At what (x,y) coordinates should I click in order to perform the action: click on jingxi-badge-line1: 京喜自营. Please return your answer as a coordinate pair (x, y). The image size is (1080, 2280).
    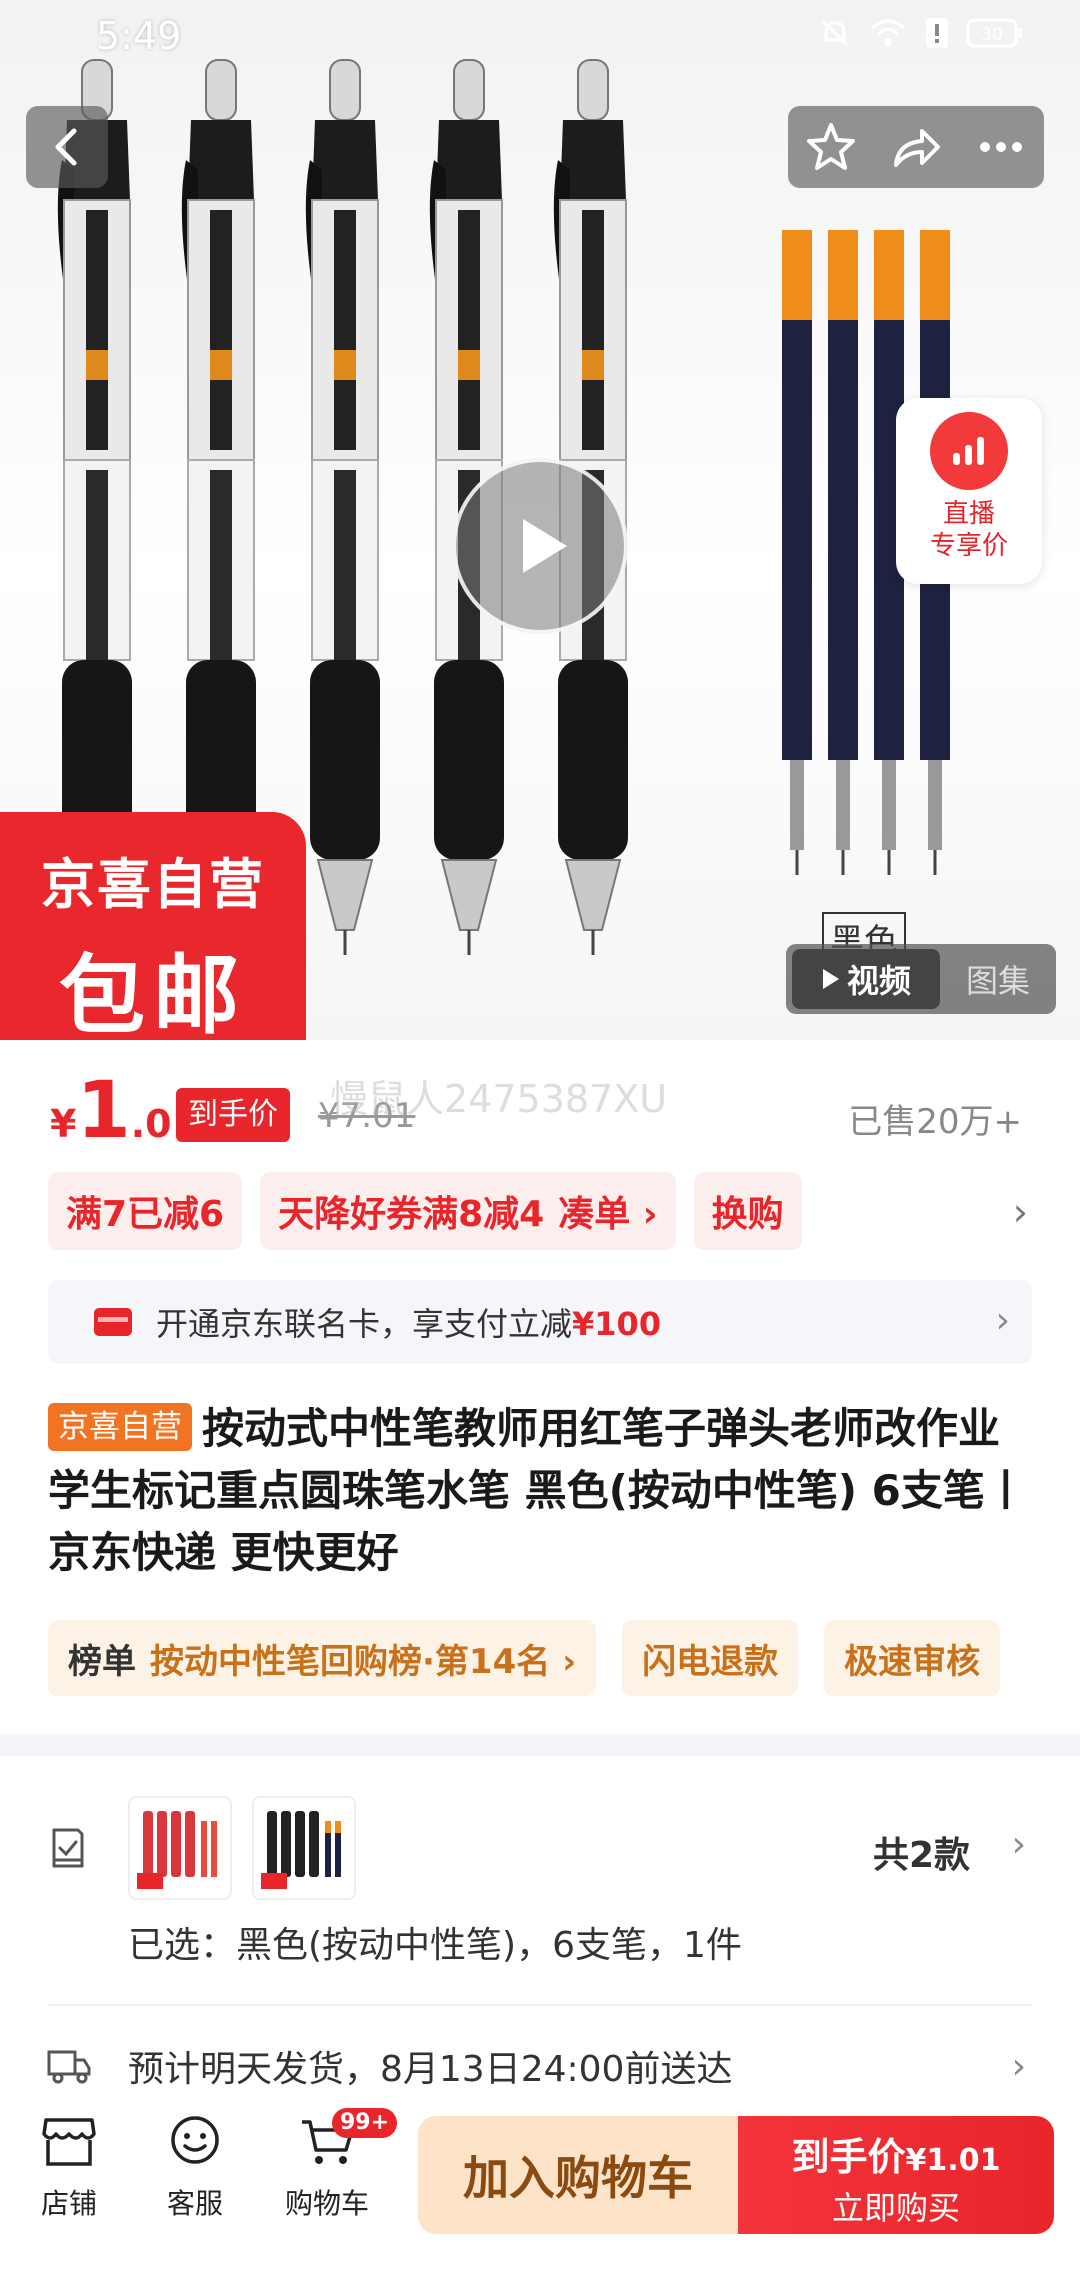
    Looking at the image, I should click on (153, 884).